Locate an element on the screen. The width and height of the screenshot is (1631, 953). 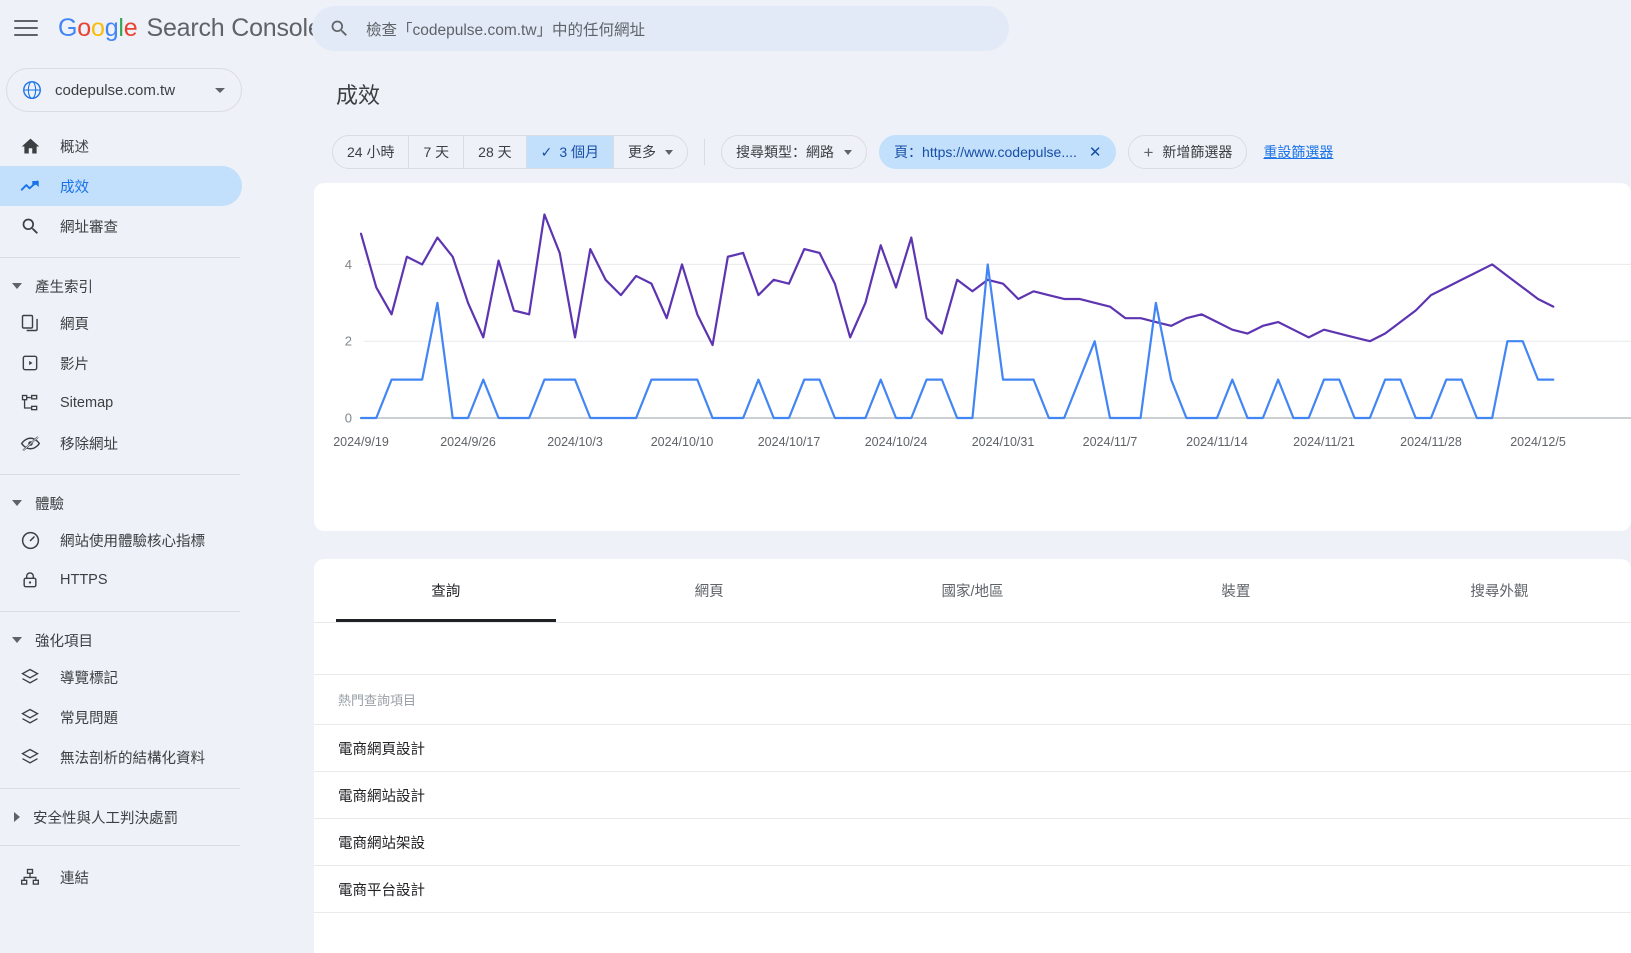
sidebar-item-label: 概述 is located at coordinates (74, 147).